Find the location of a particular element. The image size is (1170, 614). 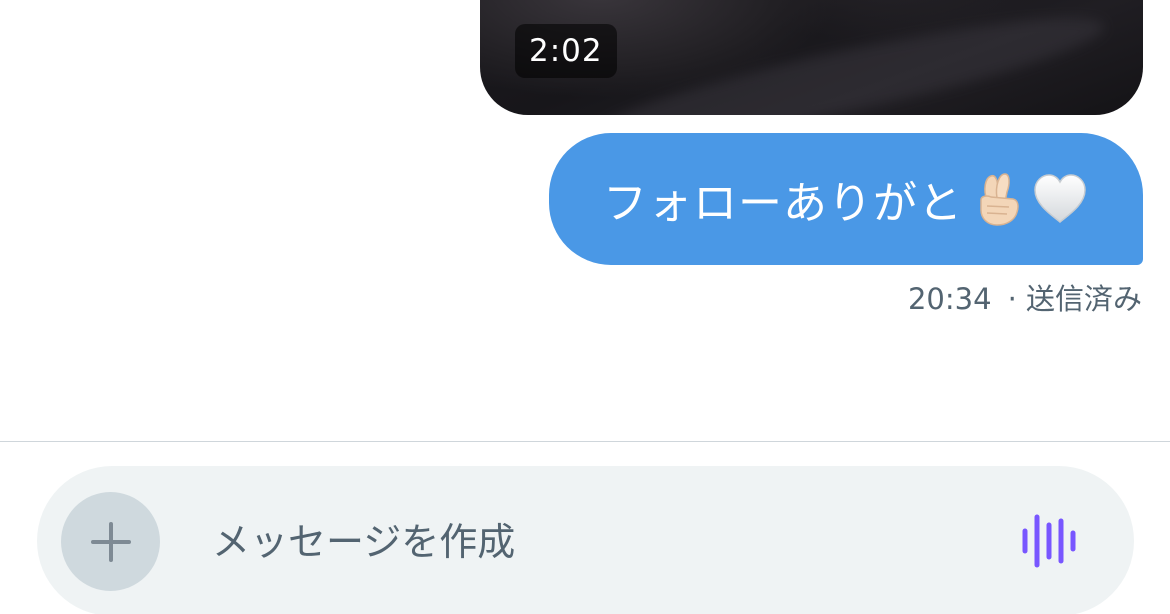

message-text: フォローありがと is located at coordinates (783, 203).